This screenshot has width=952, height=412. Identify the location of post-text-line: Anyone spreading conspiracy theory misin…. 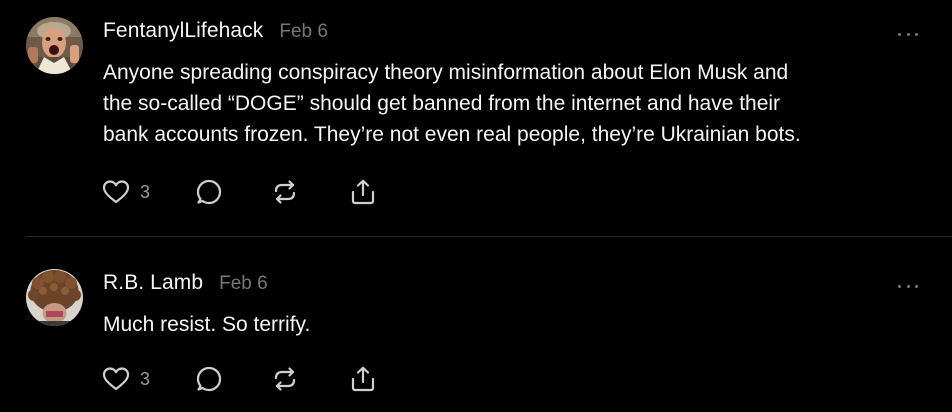
(446, 72).